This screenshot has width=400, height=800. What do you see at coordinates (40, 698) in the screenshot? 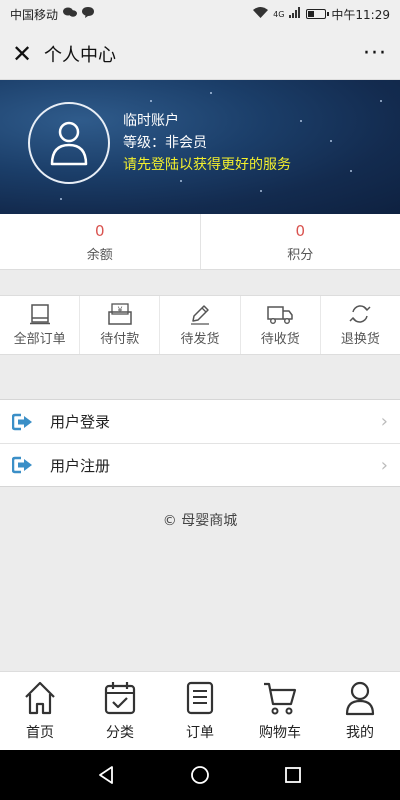
I see `home-icon` at bounding box center [40, 698].